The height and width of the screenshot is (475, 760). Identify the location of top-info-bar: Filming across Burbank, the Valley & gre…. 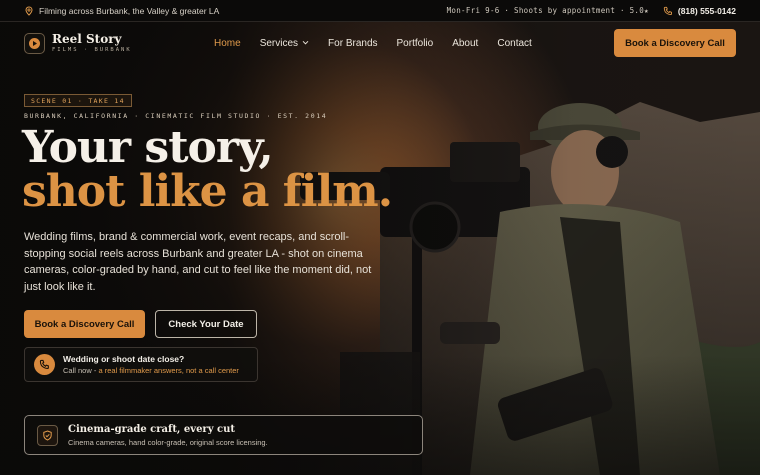
(380, 11).